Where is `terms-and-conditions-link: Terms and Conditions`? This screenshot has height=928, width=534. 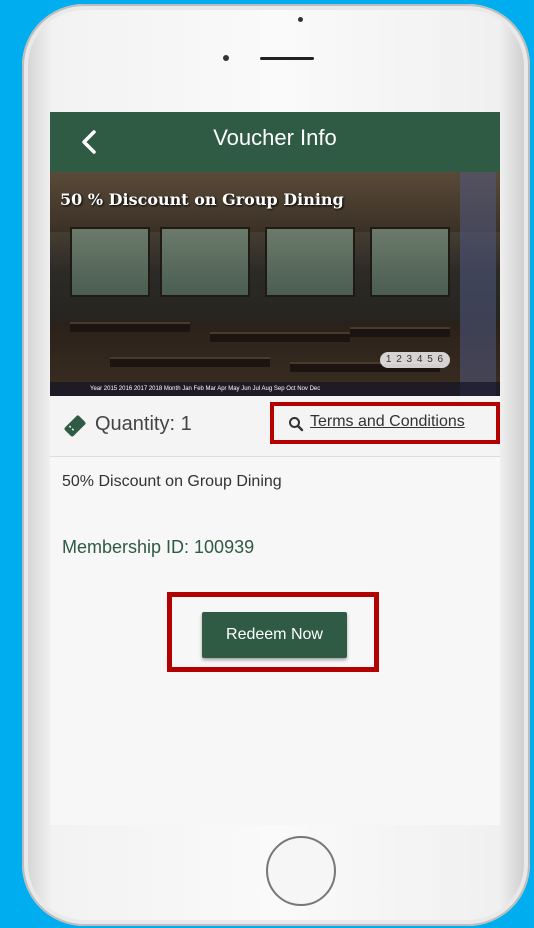 terms-and-conditions-link: Terms and Conditions is located at coordinates (387, 422).